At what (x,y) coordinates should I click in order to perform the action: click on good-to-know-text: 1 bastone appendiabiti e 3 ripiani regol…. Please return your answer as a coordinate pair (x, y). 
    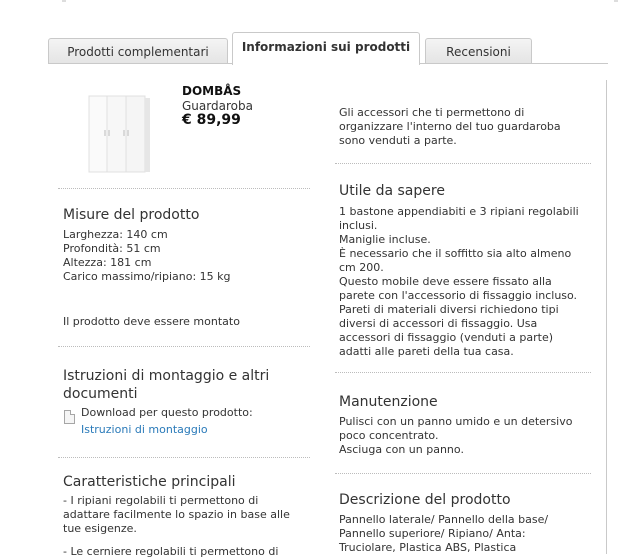
    Looking at the image, I should click on (459, 281).